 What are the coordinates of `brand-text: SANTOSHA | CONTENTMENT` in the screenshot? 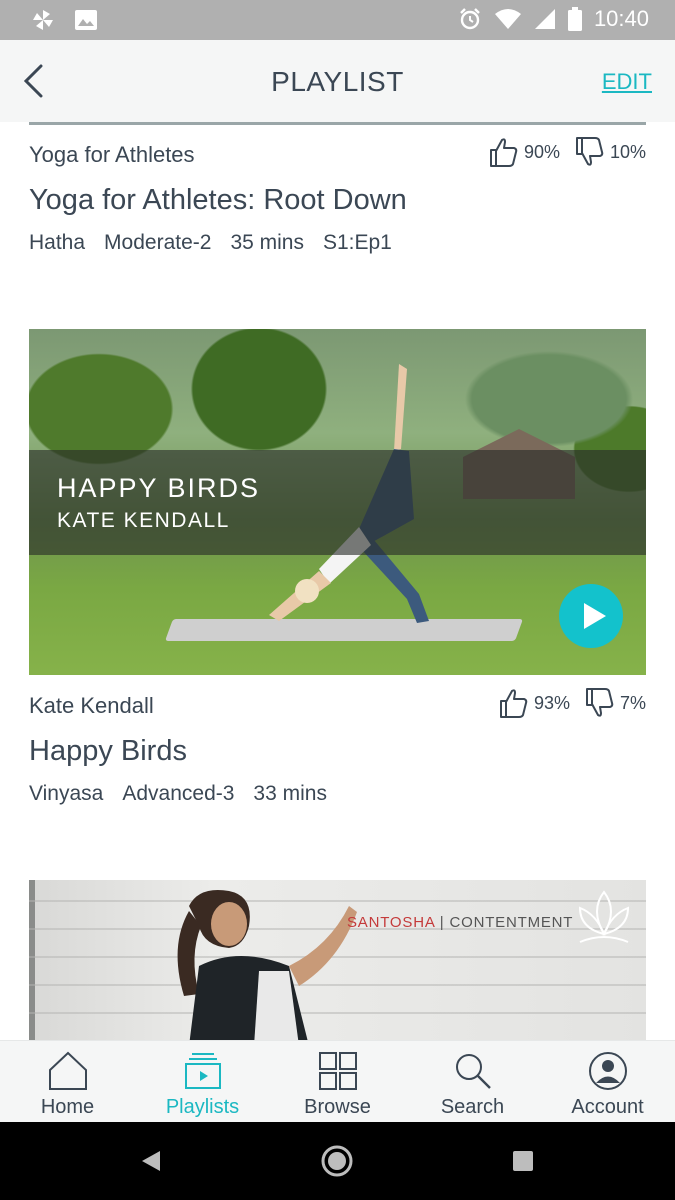 It's located at (460, 922).